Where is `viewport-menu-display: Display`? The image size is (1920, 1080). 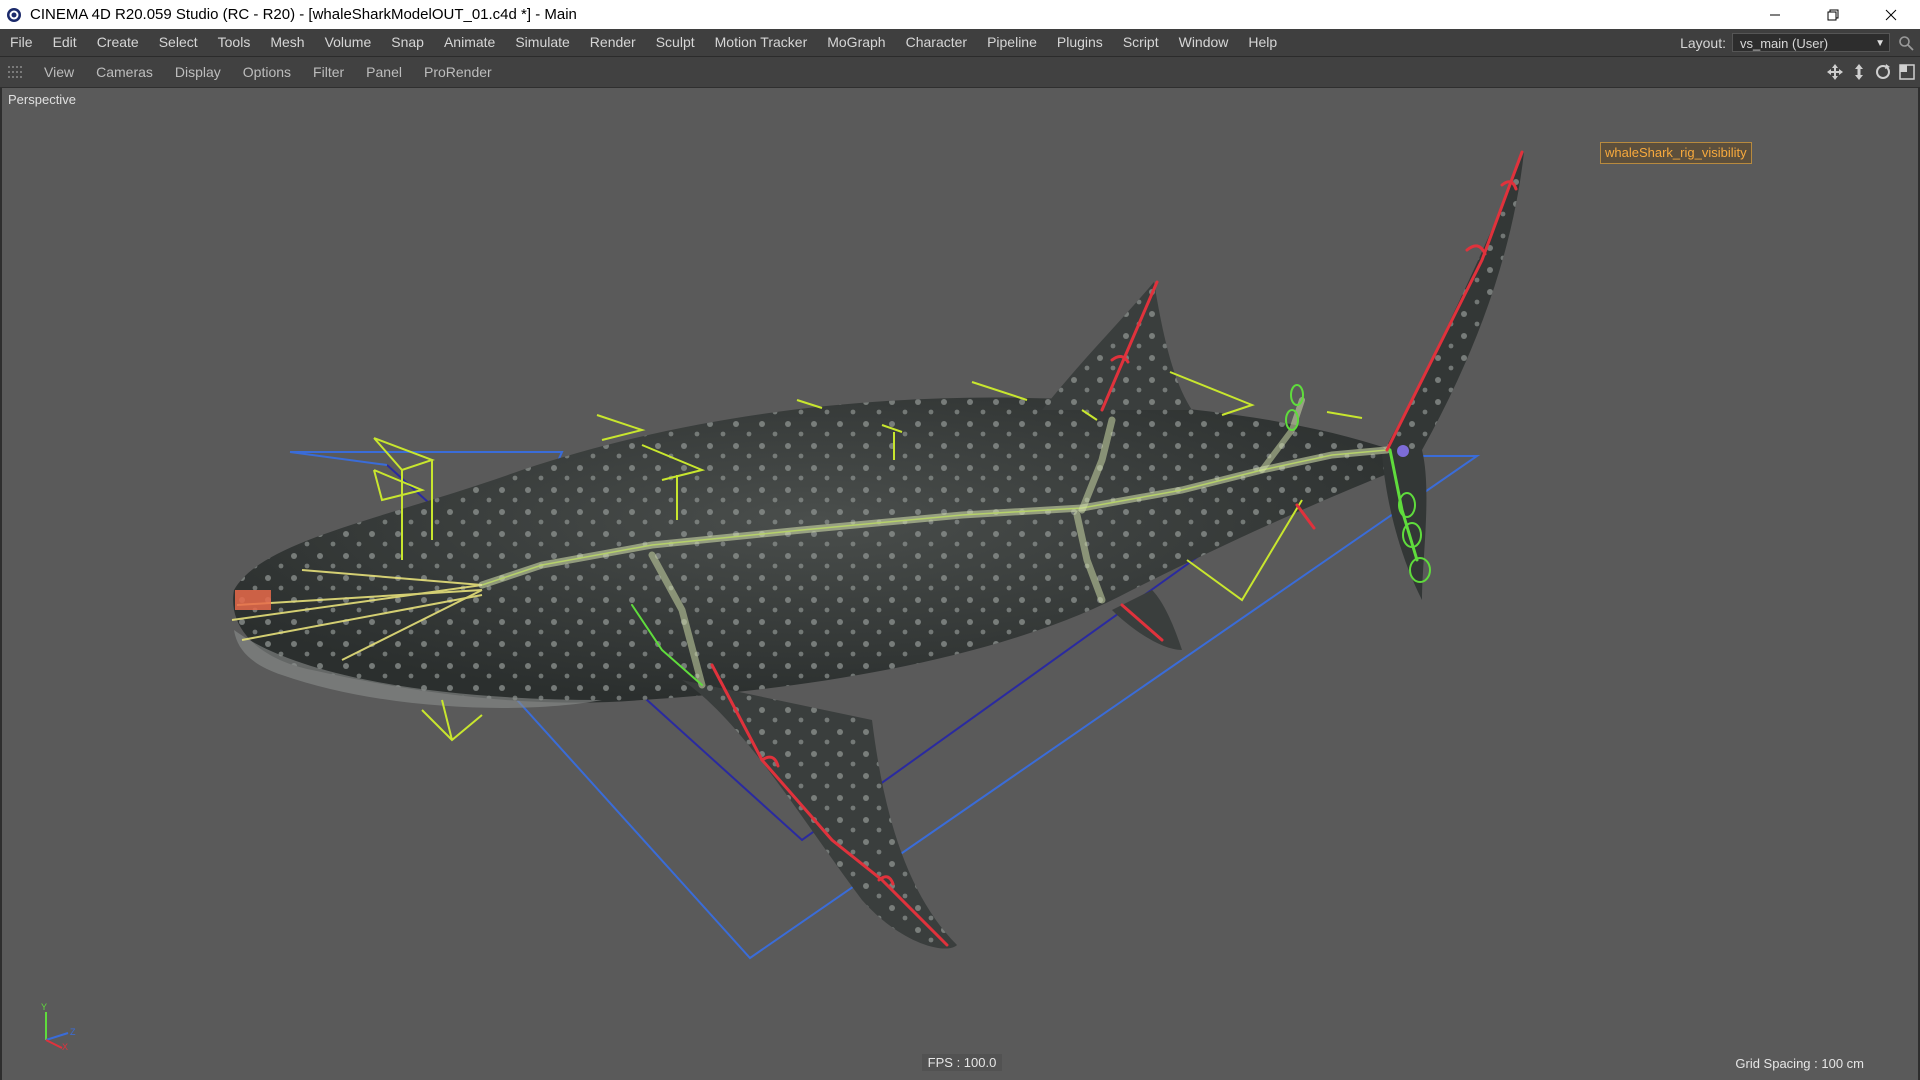 viewport-menu-display: Display is located at coordinates (198, 72).